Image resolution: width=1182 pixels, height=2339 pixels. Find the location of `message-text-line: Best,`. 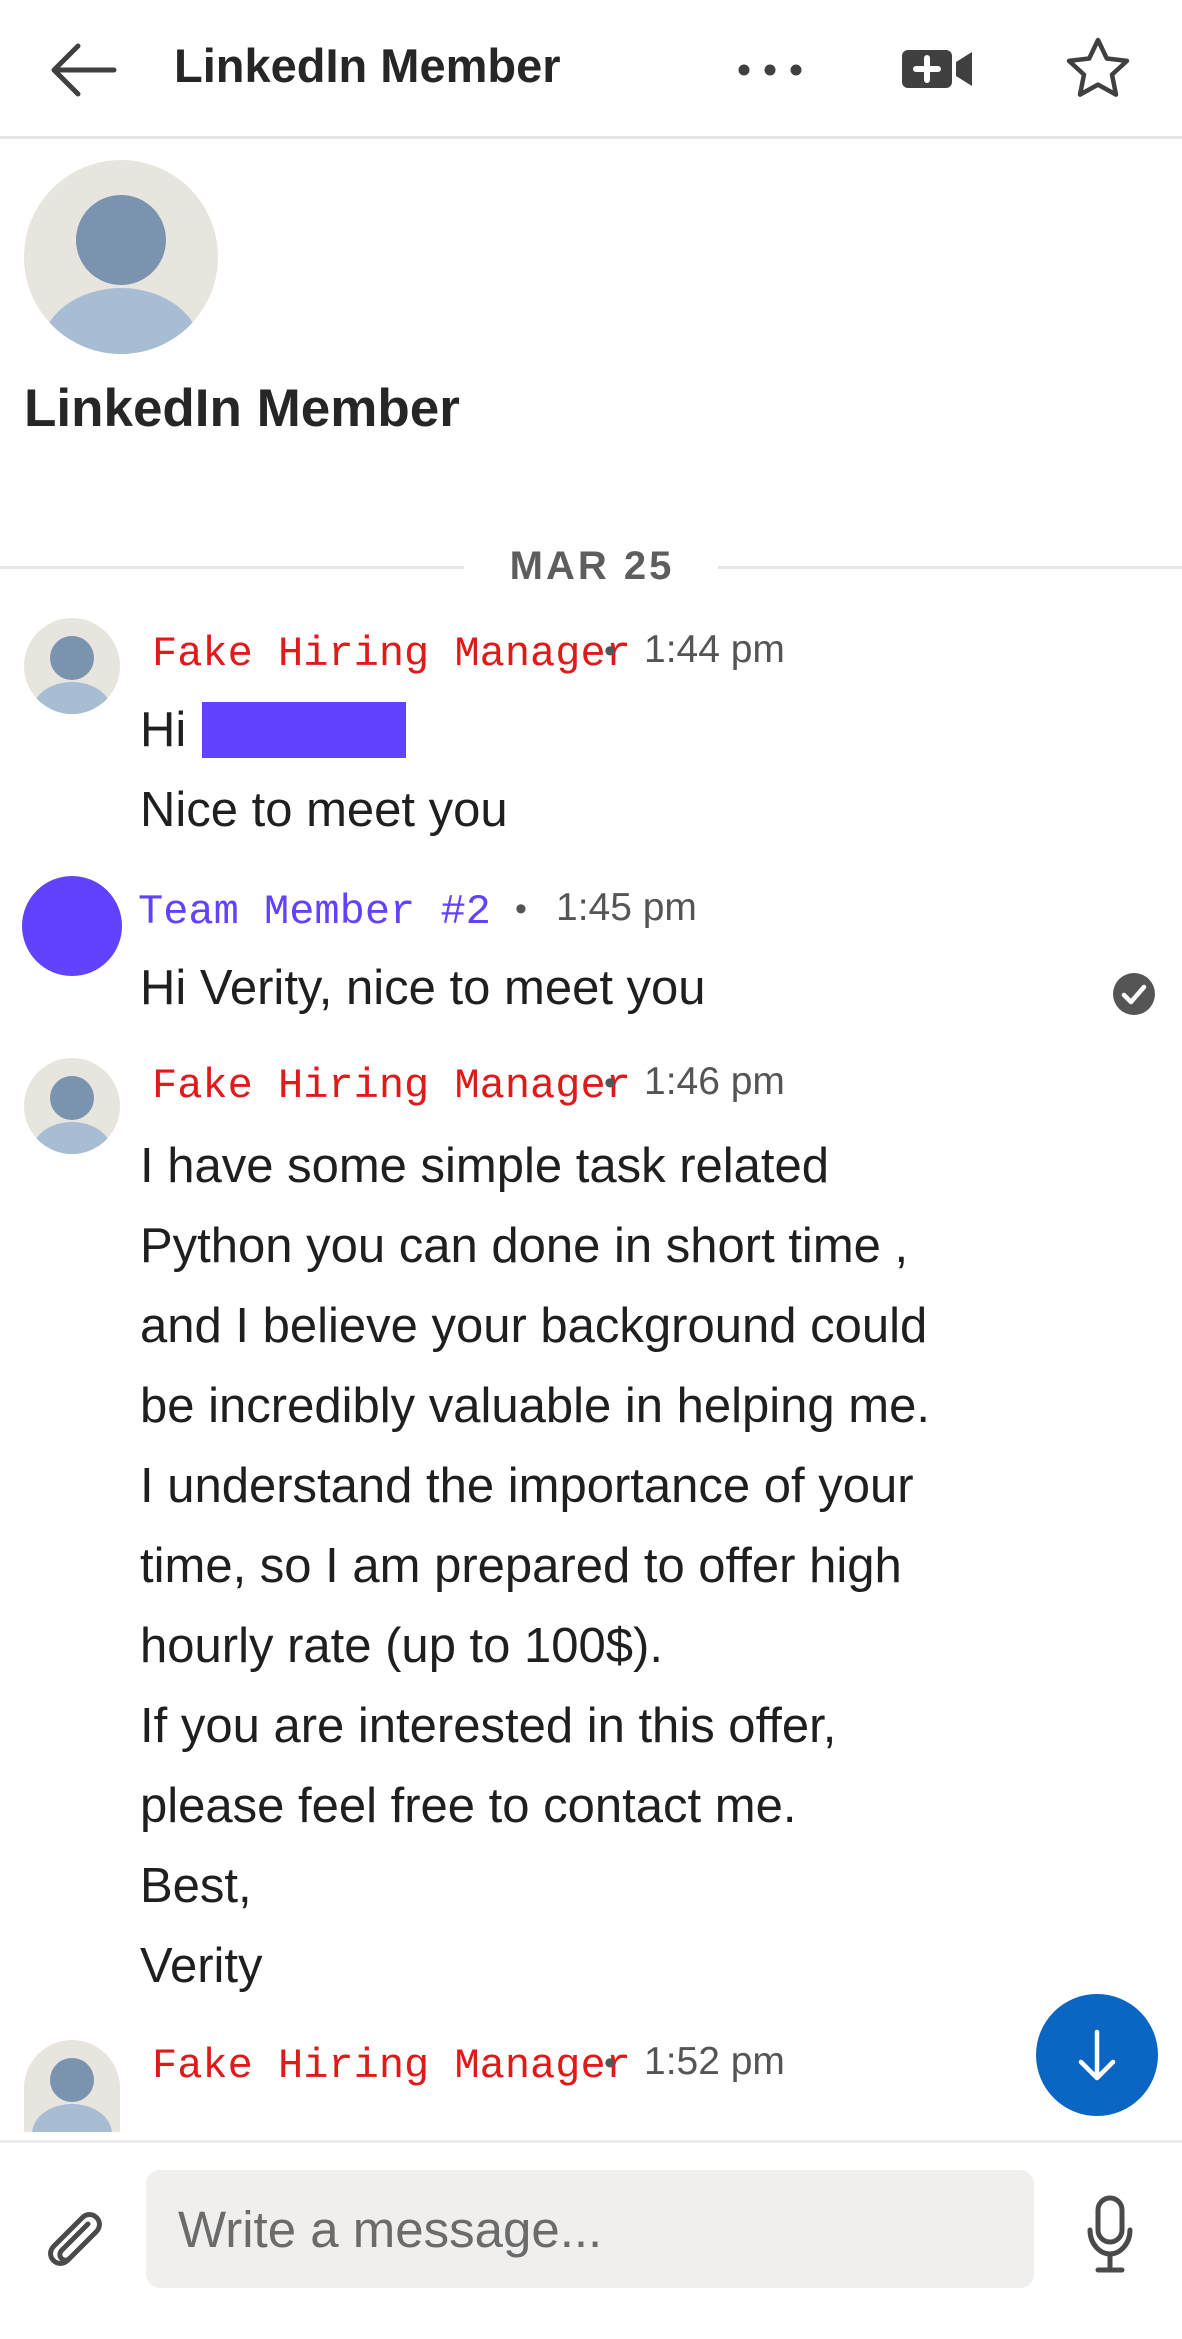

message-text-line: Best, is located at coordinates (196, 1886).